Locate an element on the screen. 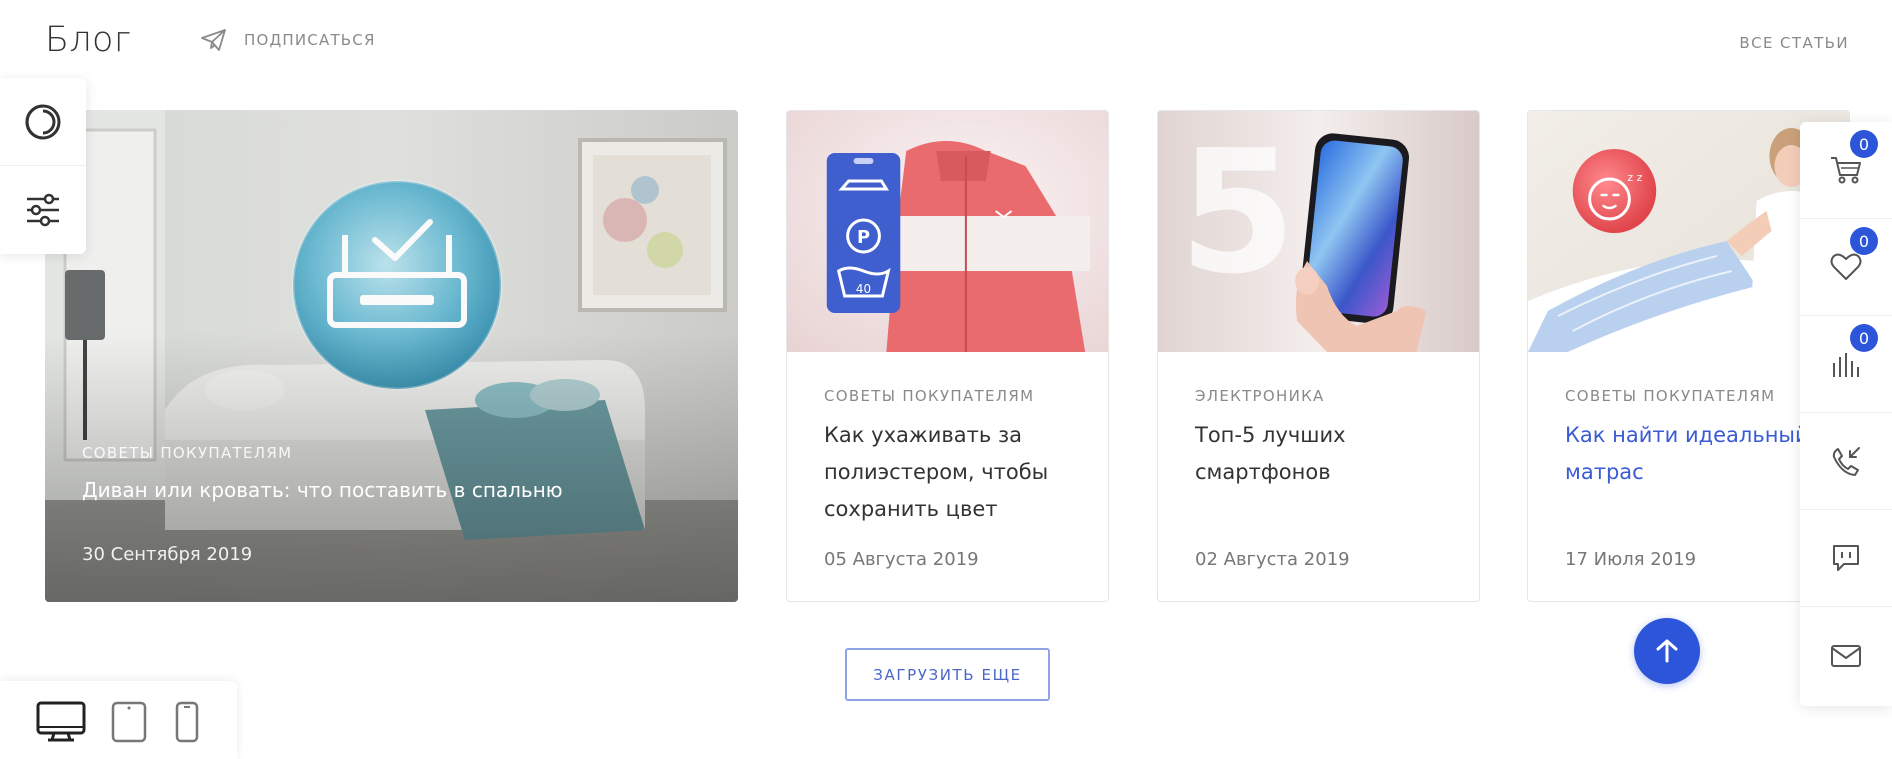 Image resolution: width=1892 pixels, height=759 pixels. arrow-up-icon is located at coordinates (1667, 651).